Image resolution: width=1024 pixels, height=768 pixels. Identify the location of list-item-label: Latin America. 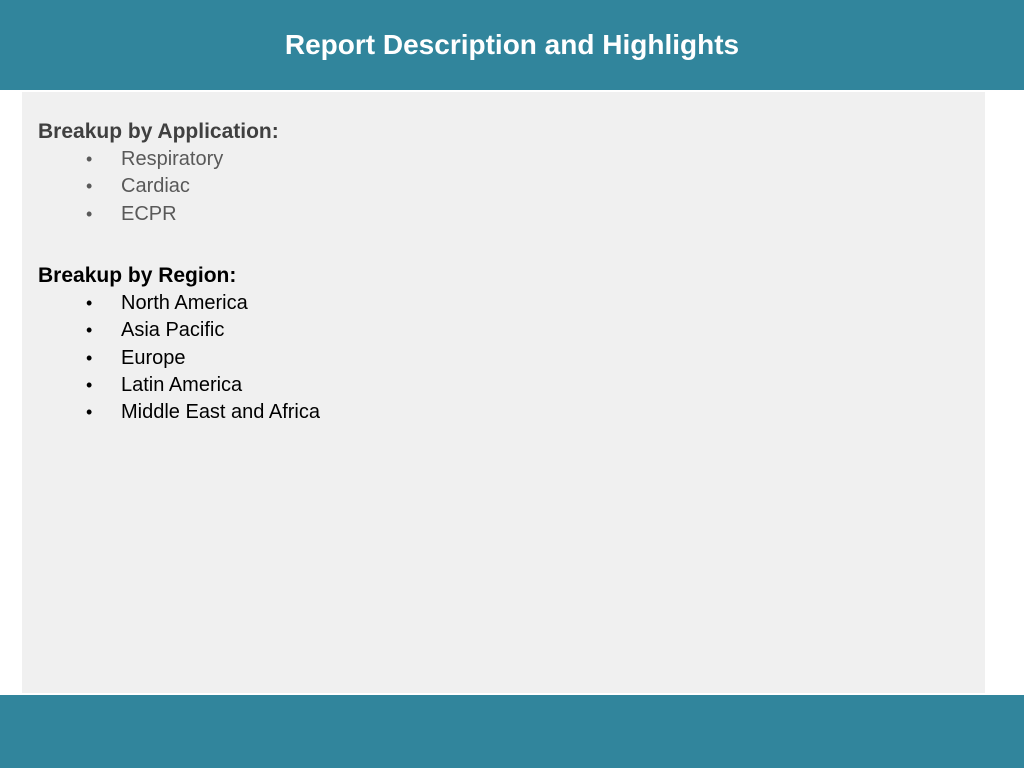
(182, 384).